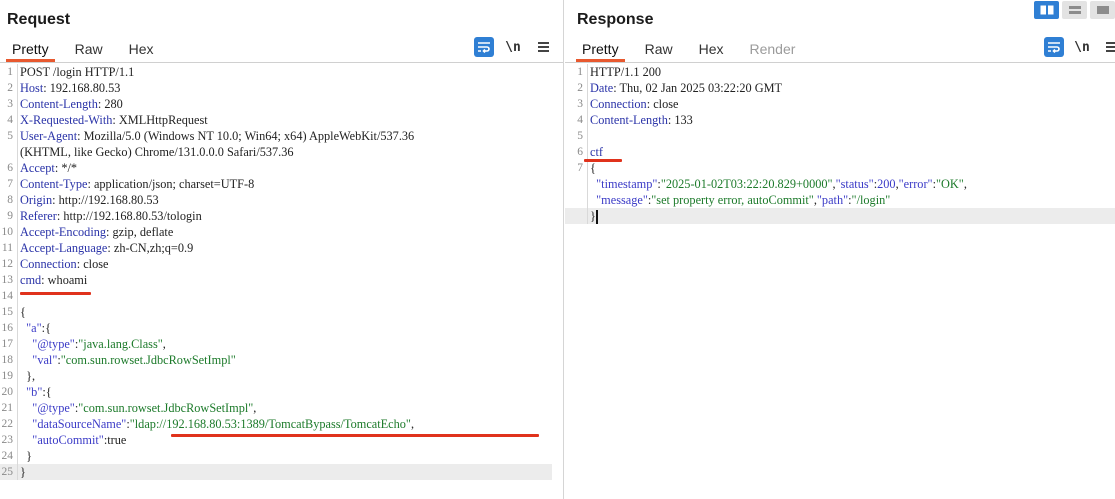 The width and height of the screenshot is (1115, 499). I want to click on single-pane-icon, so click(1102, 10).